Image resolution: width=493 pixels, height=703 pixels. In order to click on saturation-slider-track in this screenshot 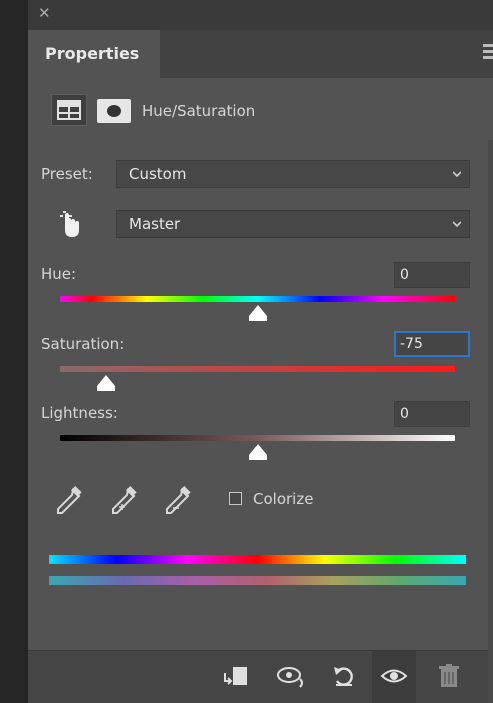, I will do `click(257, 369)`.